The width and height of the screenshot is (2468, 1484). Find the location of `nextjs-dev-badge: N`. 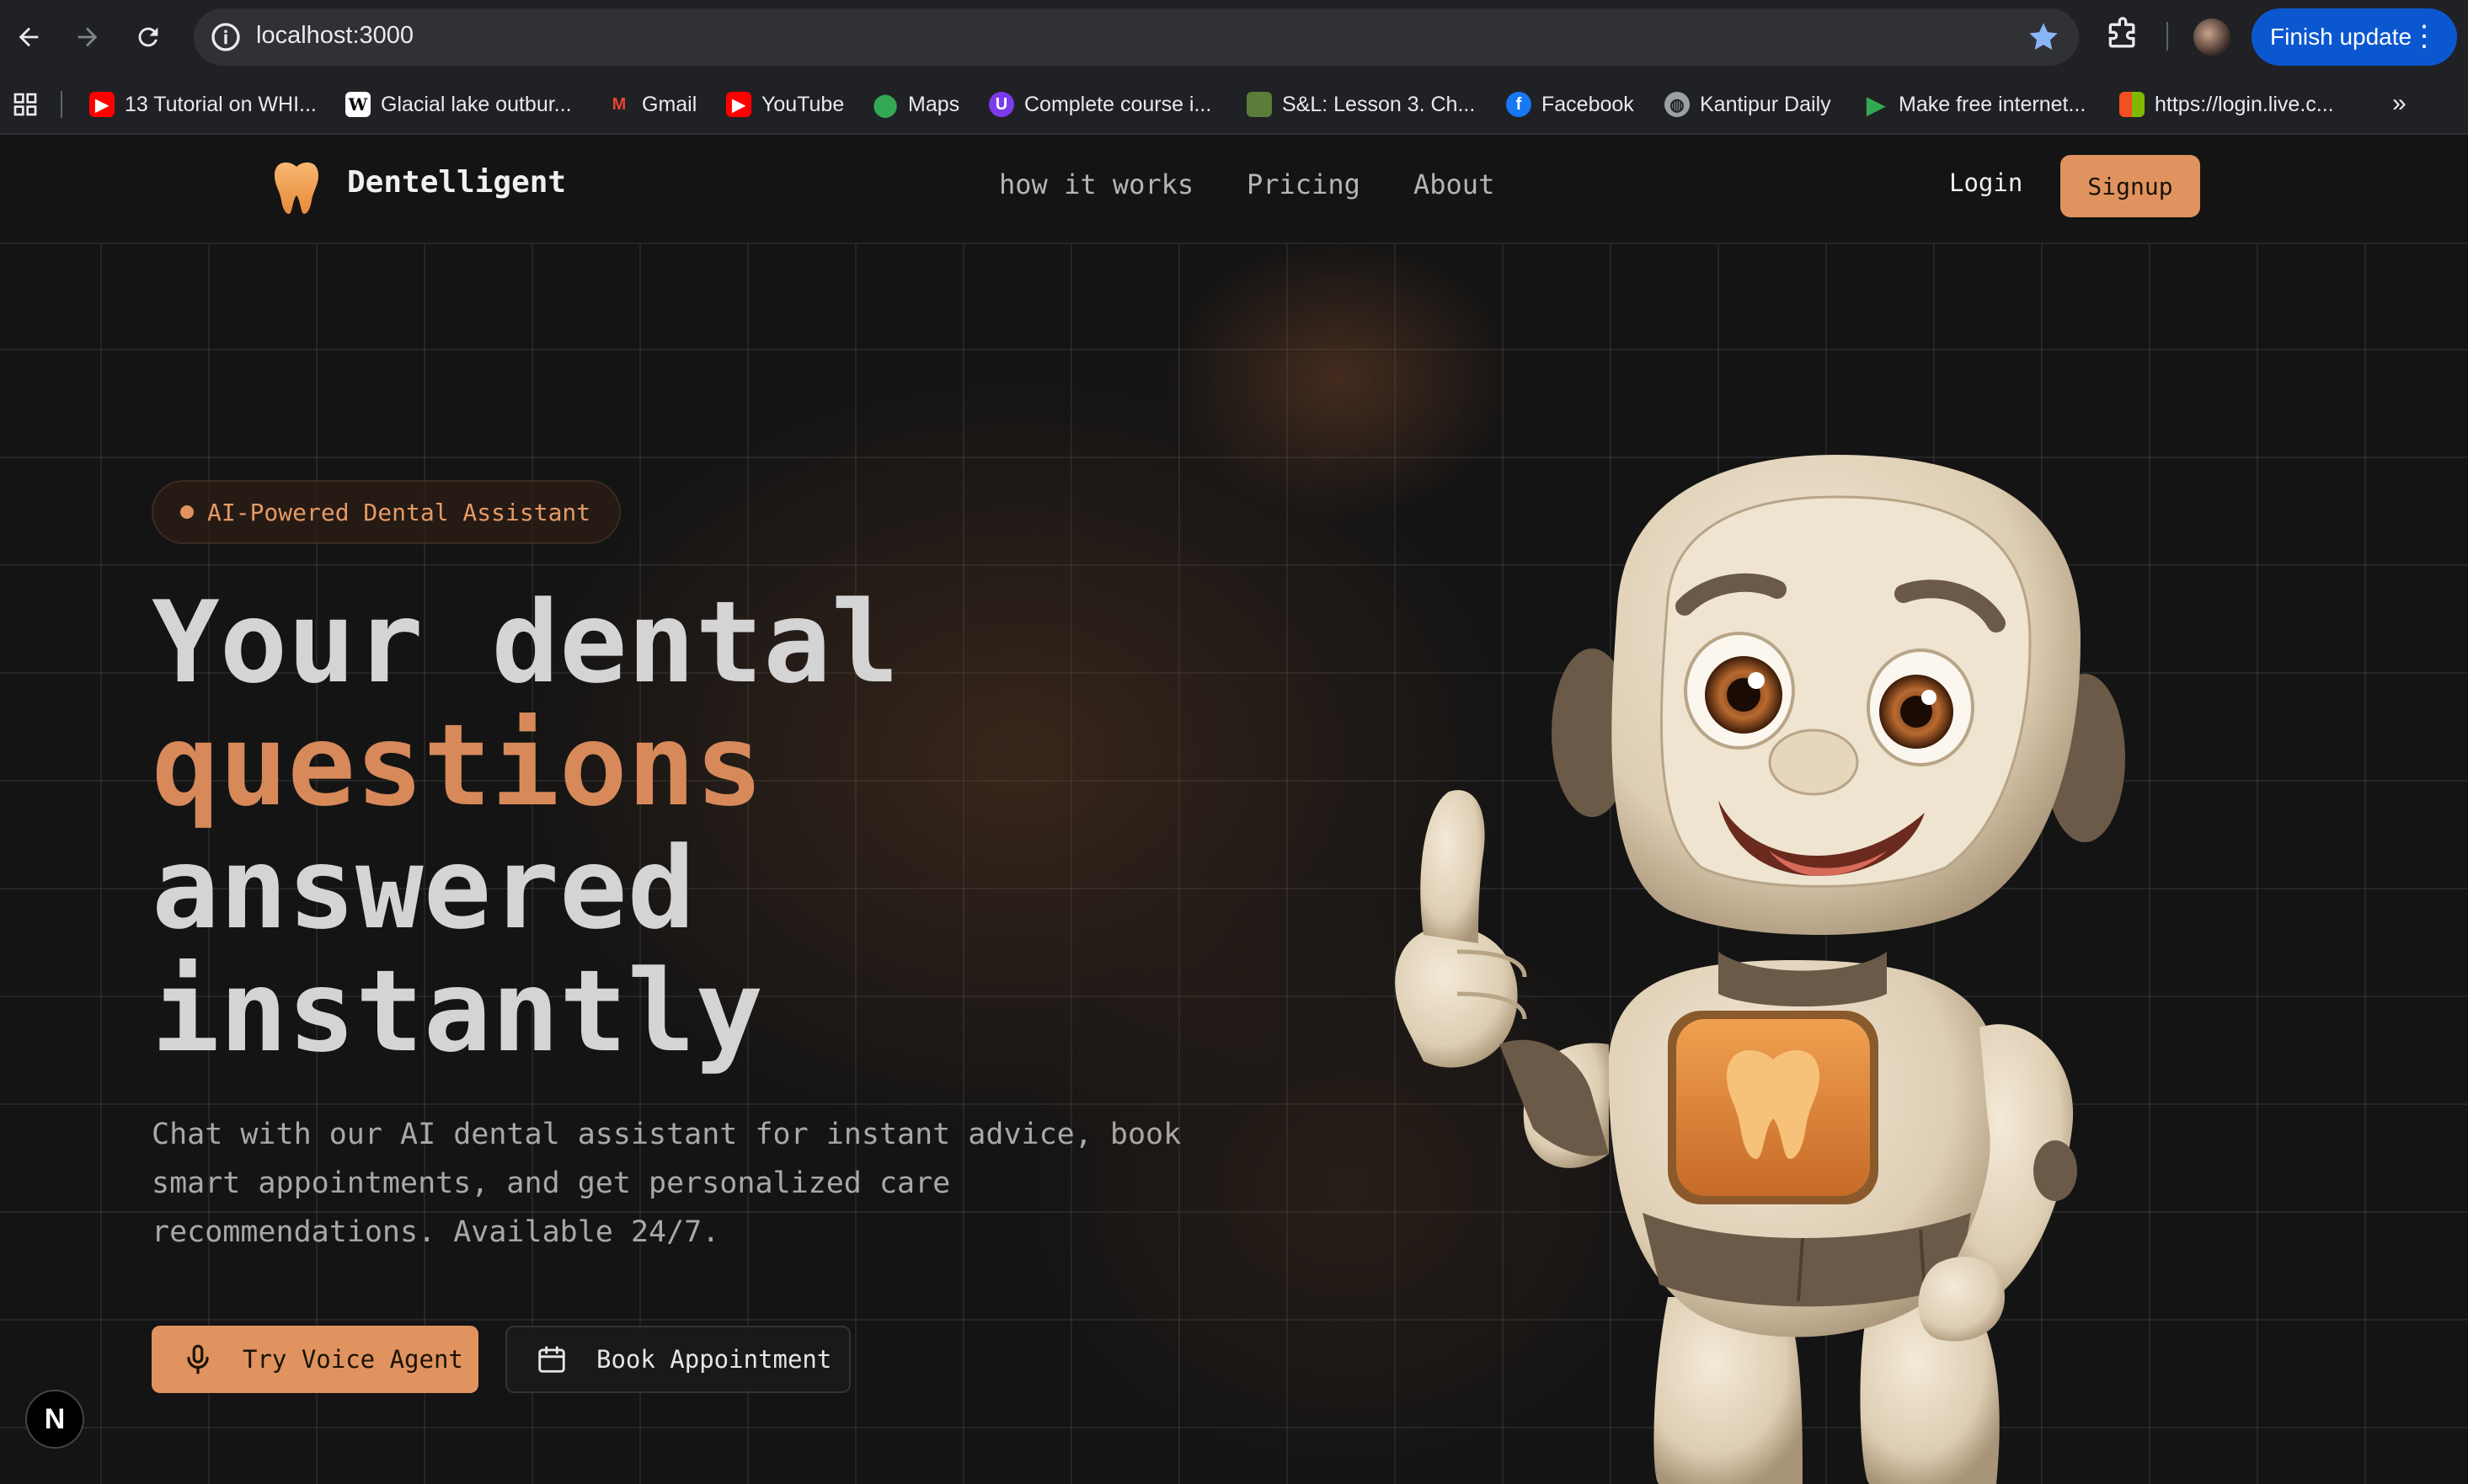

nextjs-dev-badge: N is located at coordinates (55, 1420).